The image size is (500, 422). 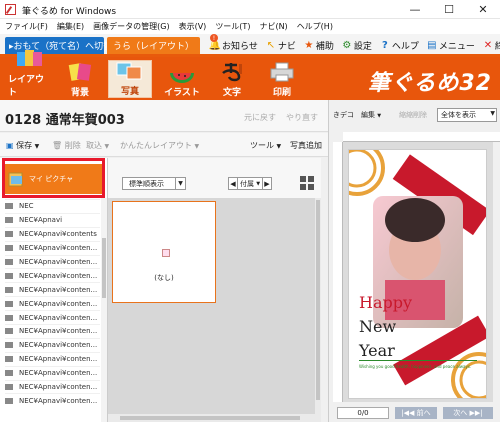 What do you see at coordinates (131, 26) in the screenshot?
I see `menu-image-data: 画像データの管理(G)` at bounding box center [131, 26].